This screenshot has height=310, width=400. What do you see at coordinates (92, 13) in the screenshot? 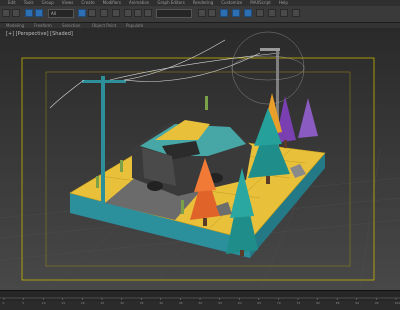
I see `select-by-name-icon` at bounding box center [92, 13].